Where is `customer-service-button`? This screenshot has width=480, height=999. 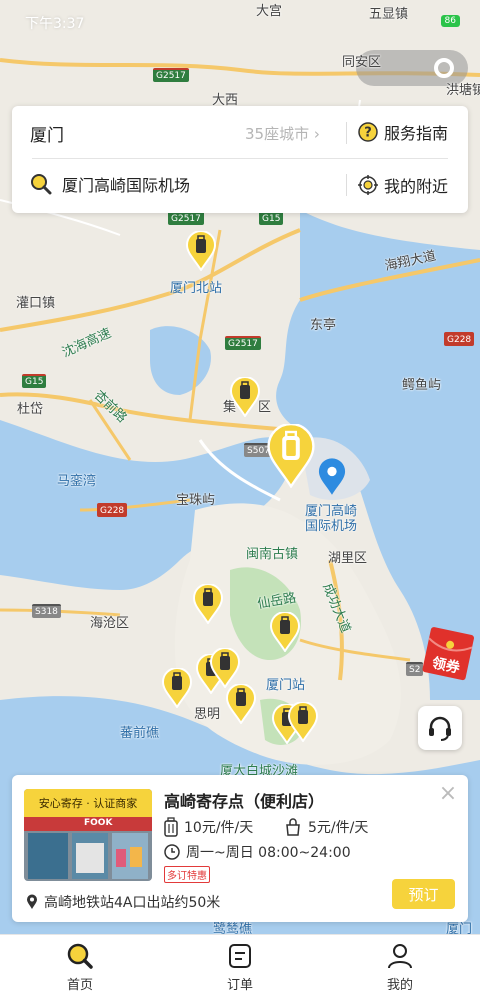
customer-service-button is located at coordinates (440, 728).